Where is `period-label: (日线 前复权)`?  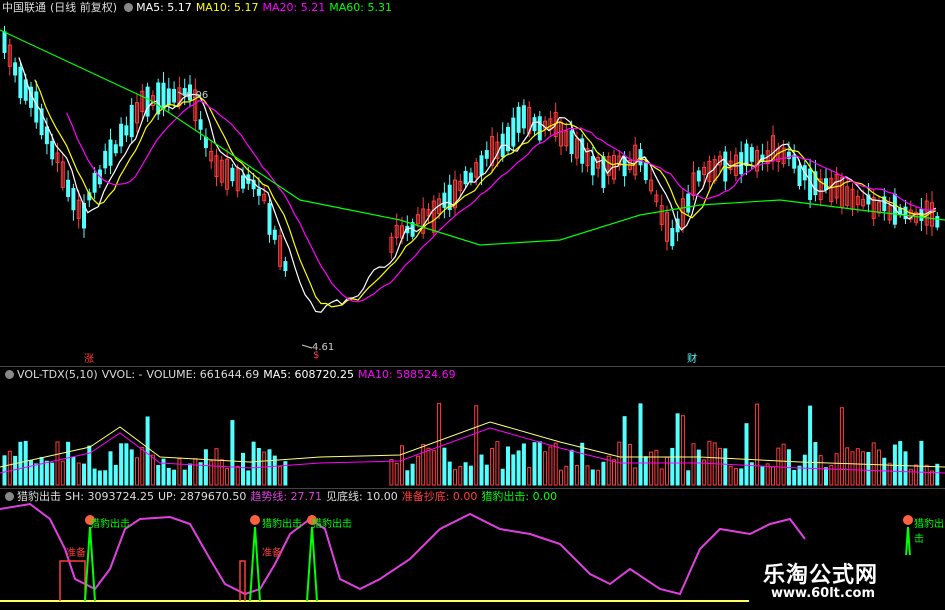
period-label: (日线 前复权) is located at coordinates (83, 7).